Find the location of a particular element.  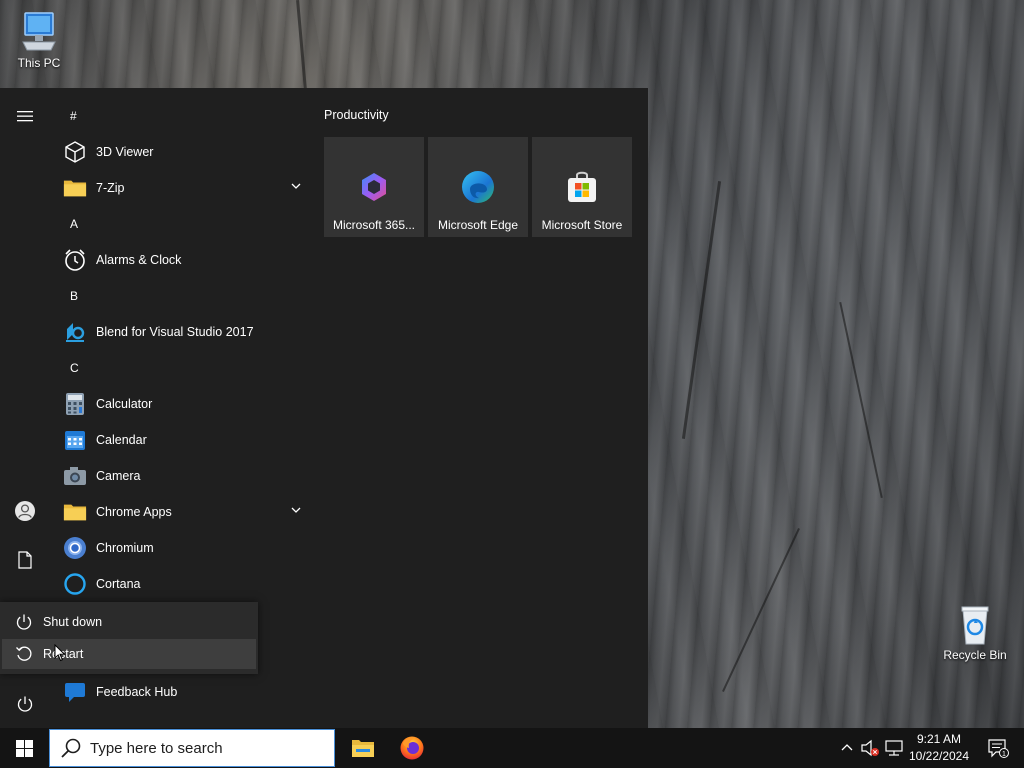

network-button is located at coordinates (894, 748).